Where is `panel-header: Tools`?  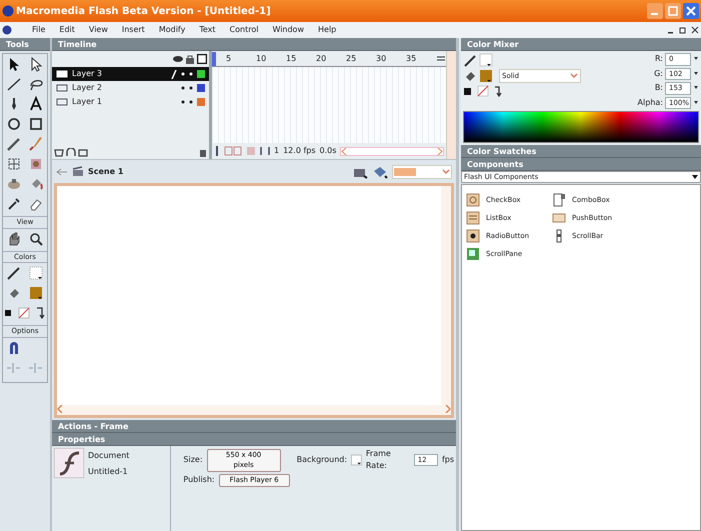
panel-header: Tools is located at coordinates (25, 44).